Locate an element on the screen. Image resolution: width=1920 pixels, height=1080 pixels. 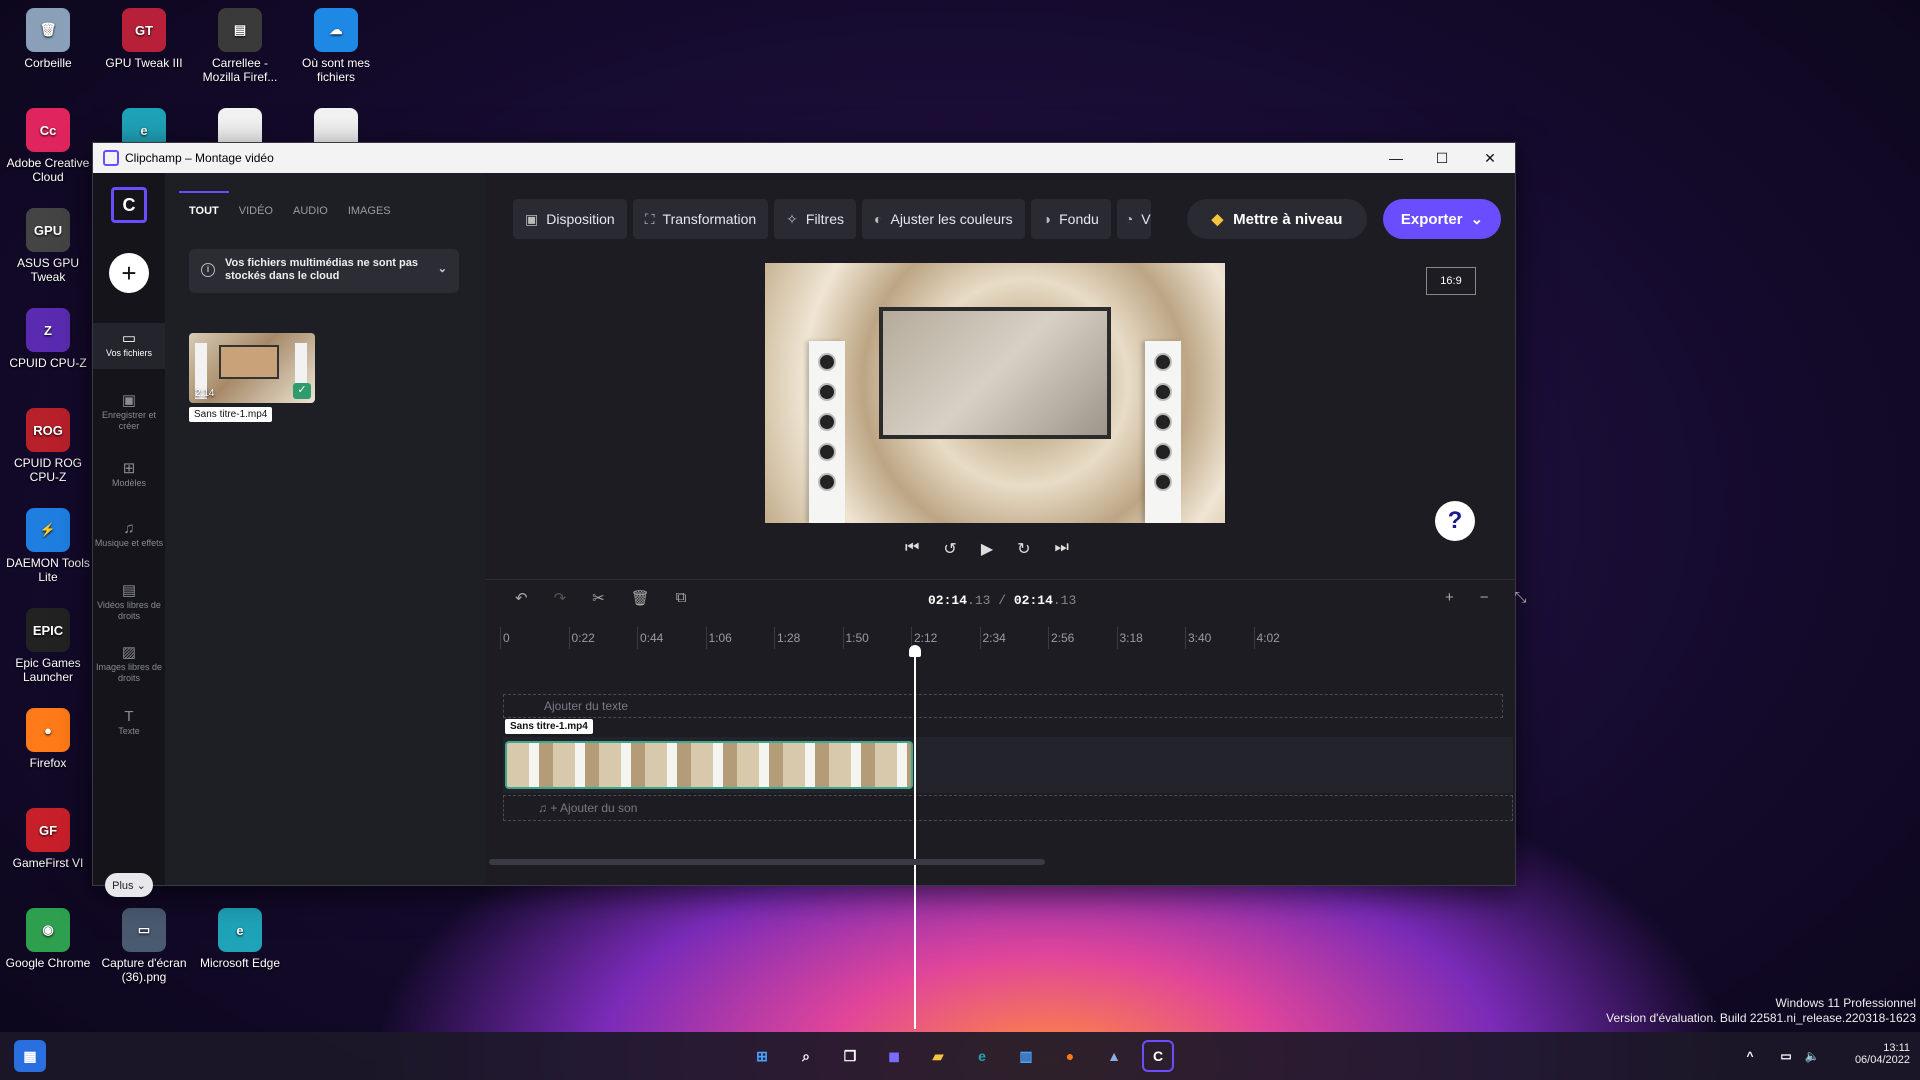
toolbar-button: ⛶ Transformation is located at coordinates (700, 219).